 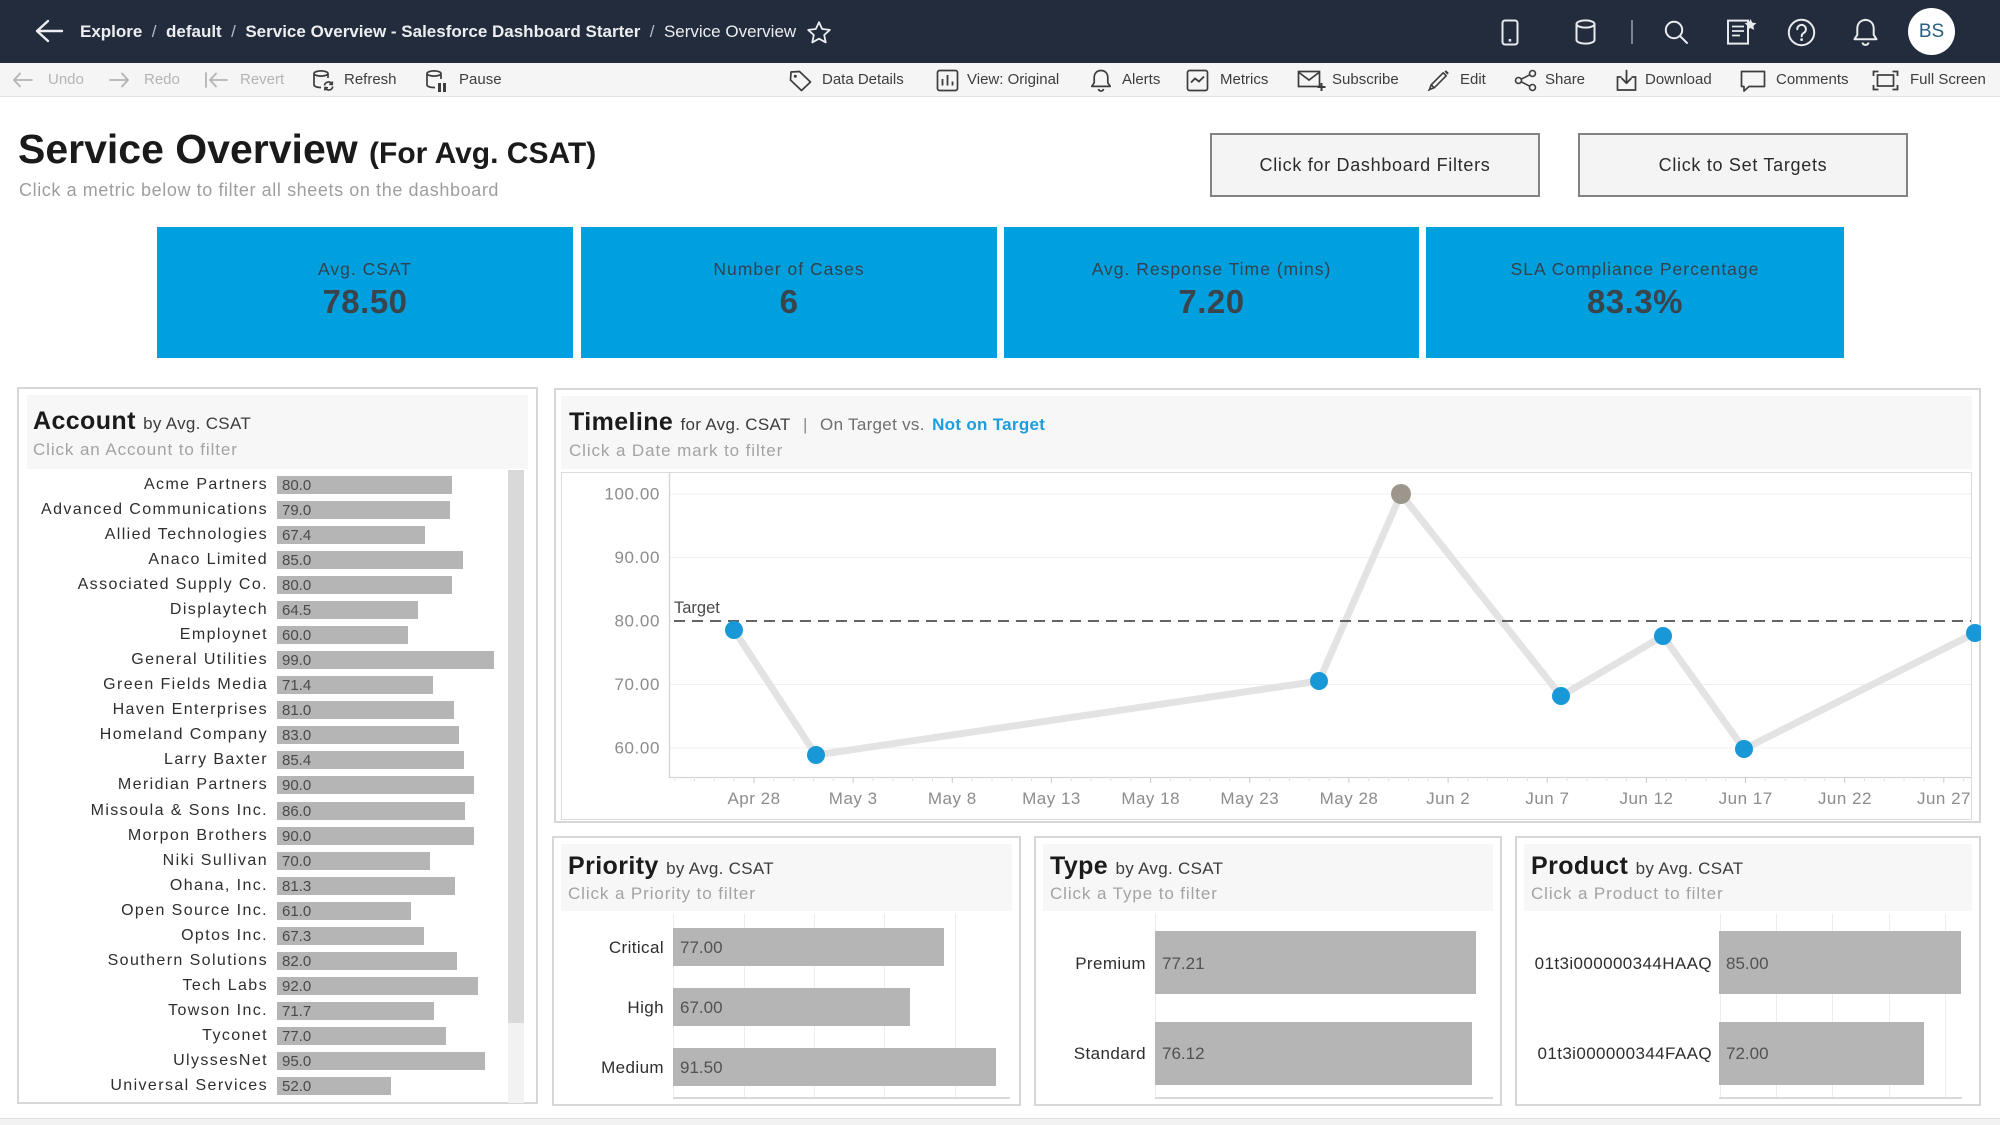 What do you see at coordinates (952, 798) in the screenshot?
I see `svg-text: May 8` at bounding box center [952, 798].